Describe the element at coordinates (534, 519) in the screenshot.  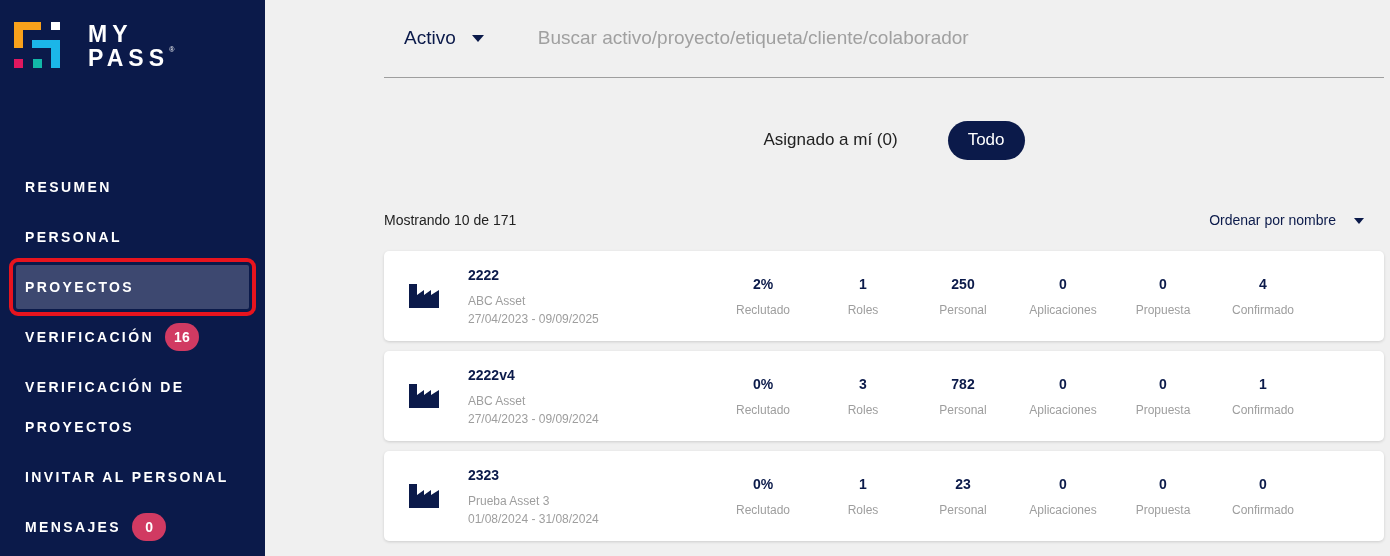
I see `date-range: 01/08/2024 - 31/08/2024` at that location.